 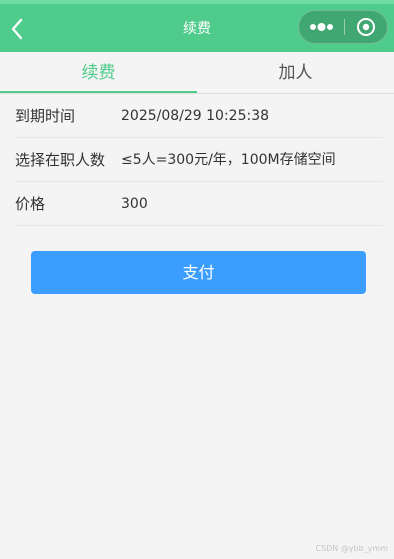 I want to click on price-row: 价格 300, so click(x=199, y=204).